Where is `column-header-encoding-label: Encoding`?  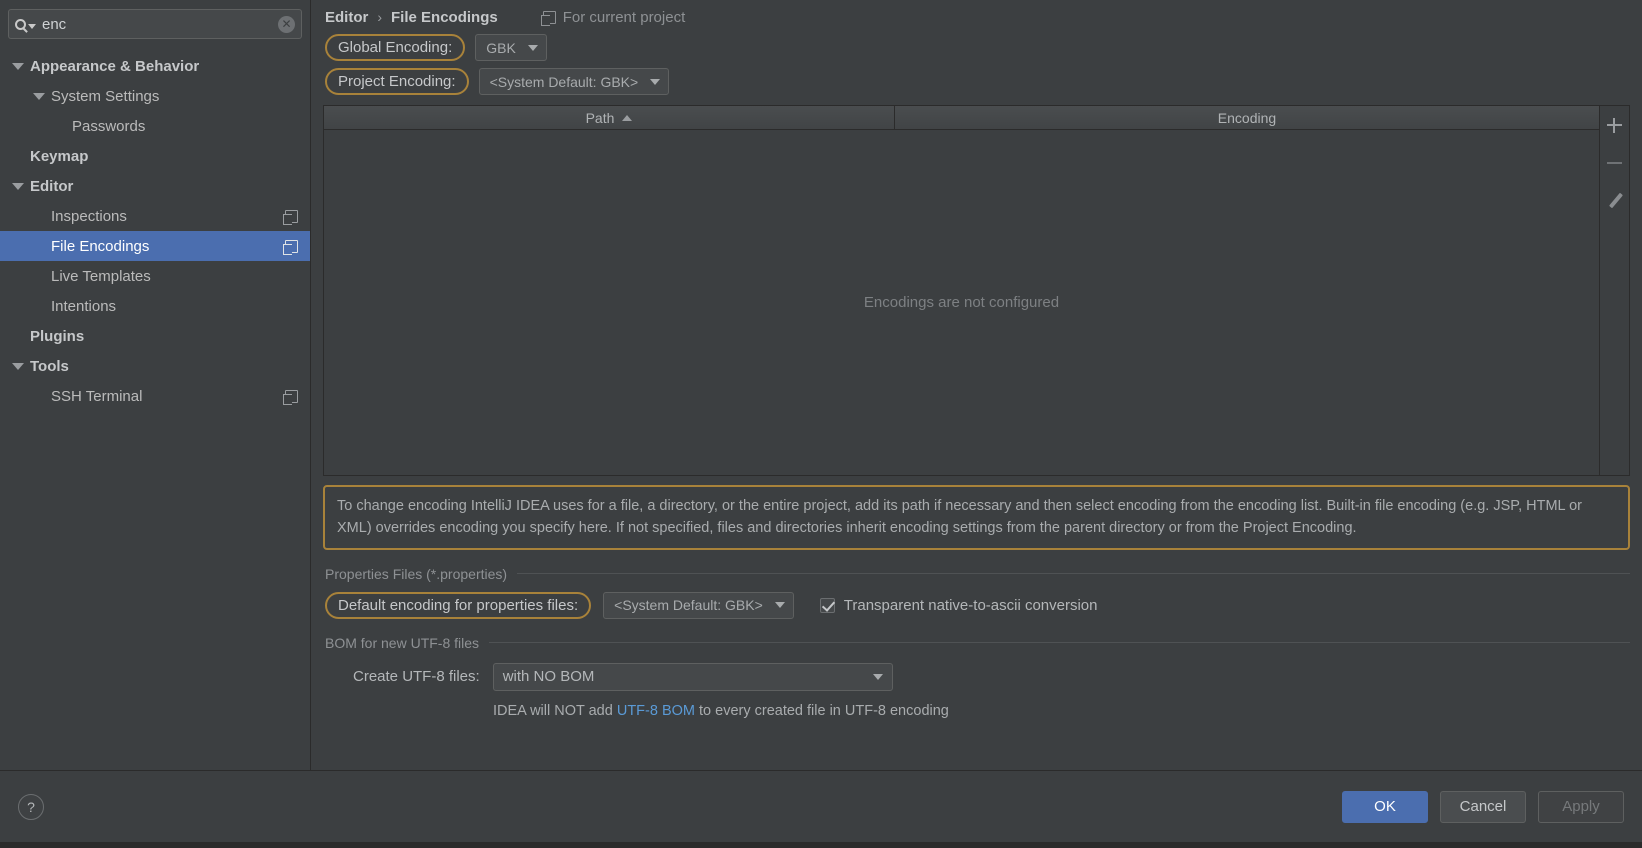
column-header-encoding-label: Encoding is located at coordinates (1247, 117).